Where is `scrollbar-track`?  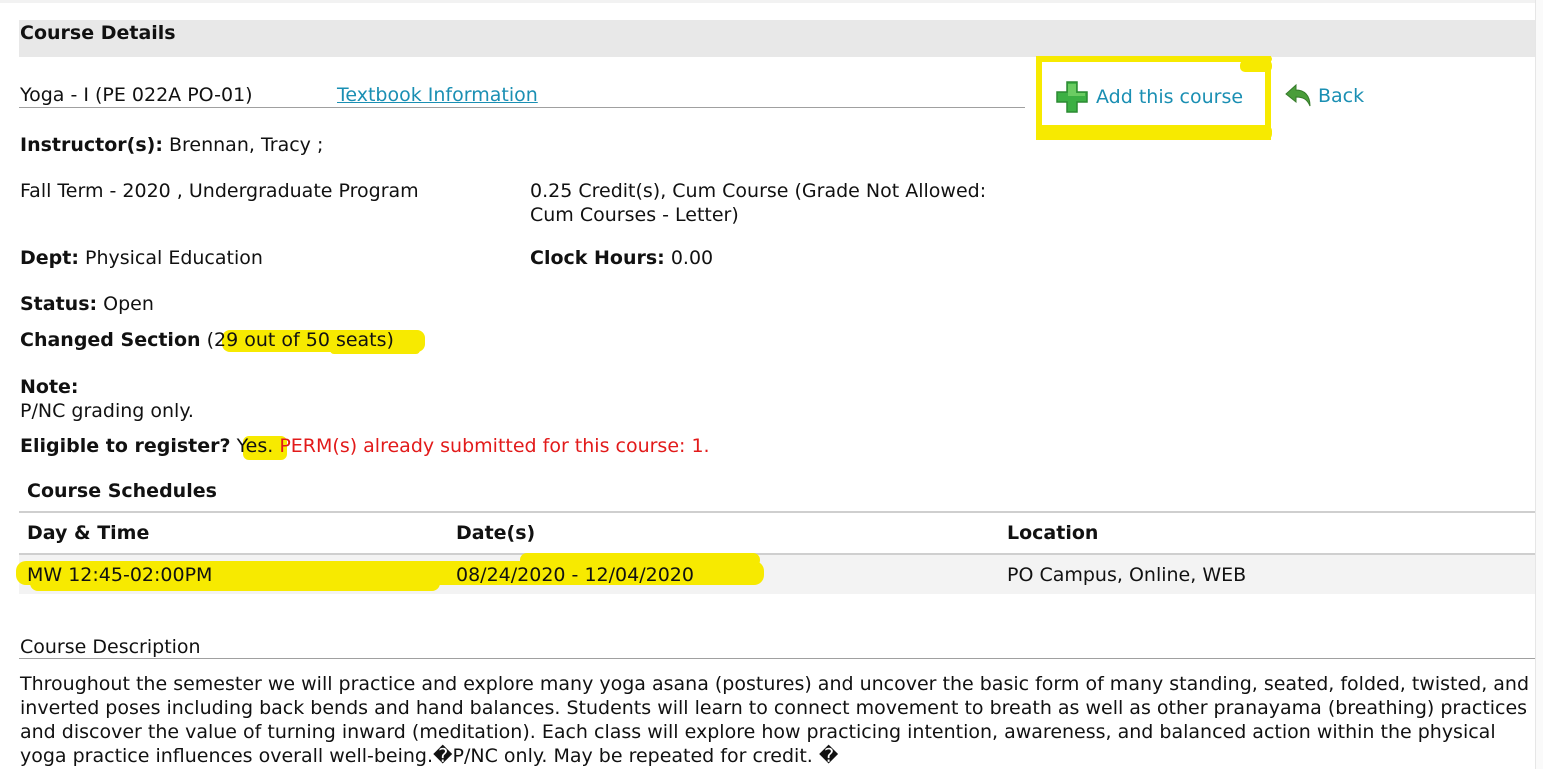 scrollbar-track is located at coordinates (1539, 384).